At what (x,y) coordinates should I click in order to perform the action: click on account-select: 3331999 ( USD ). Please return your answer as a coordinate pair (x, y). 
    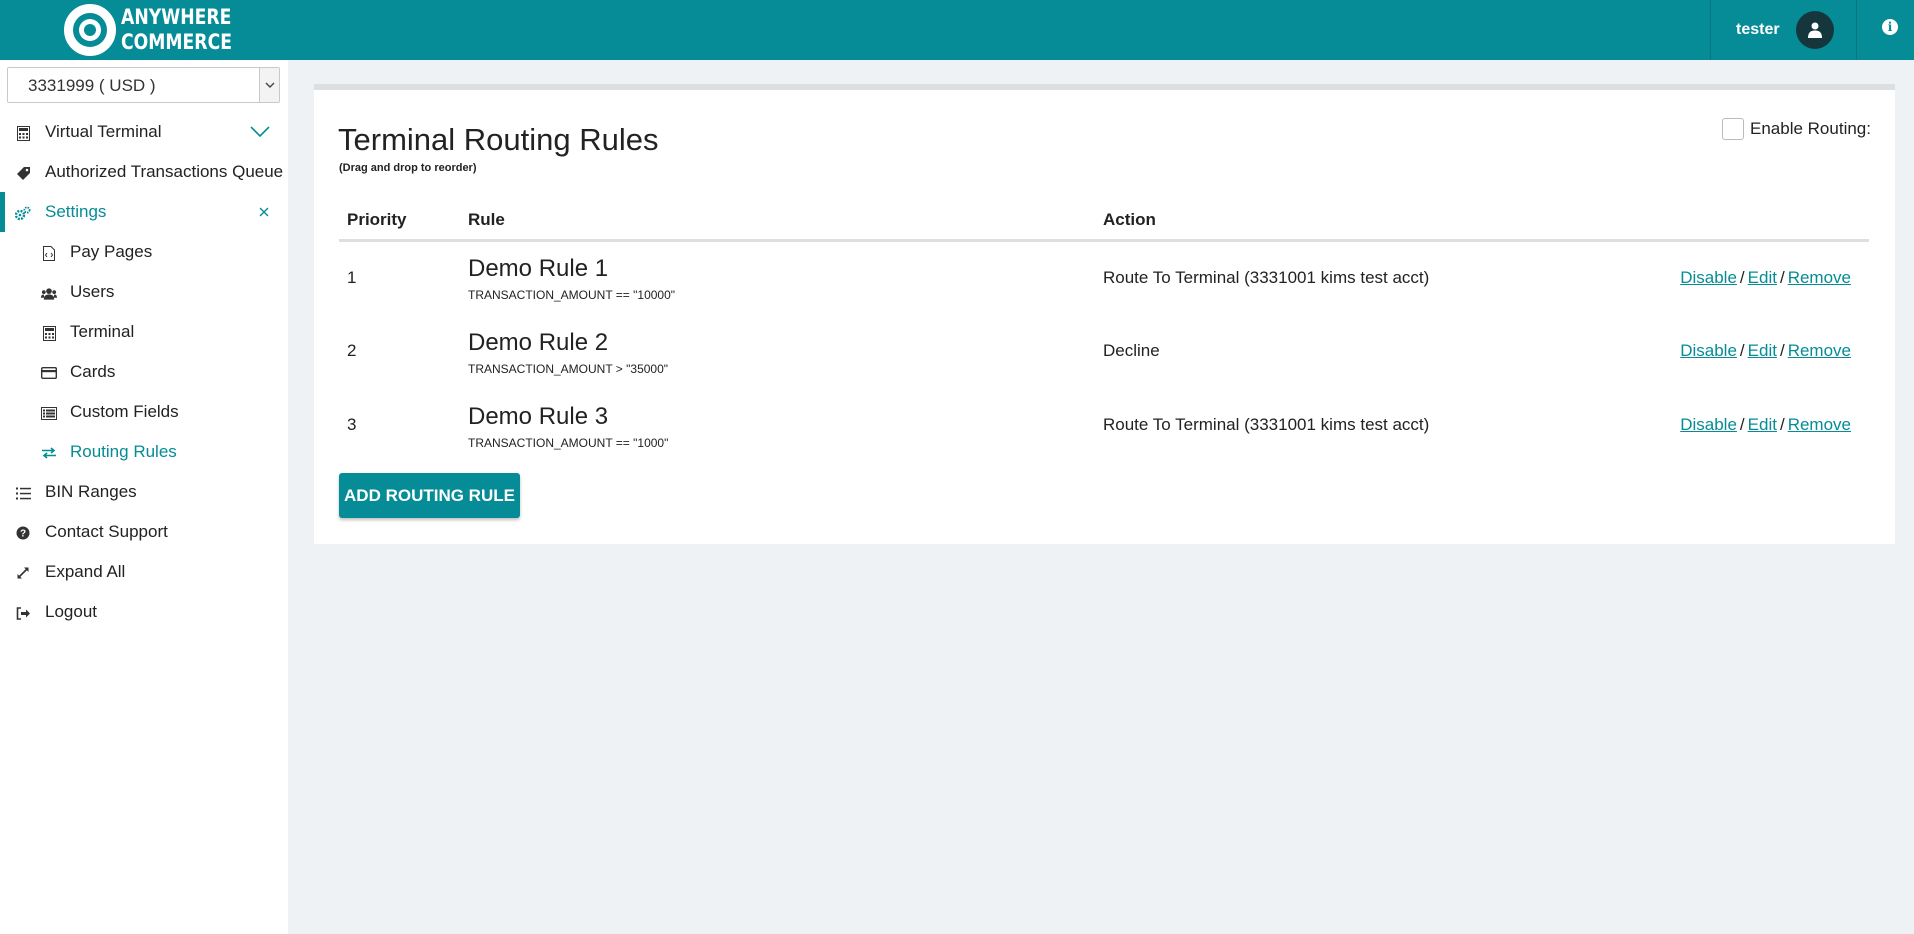
    Looking at the image, I should click on (143, 85).